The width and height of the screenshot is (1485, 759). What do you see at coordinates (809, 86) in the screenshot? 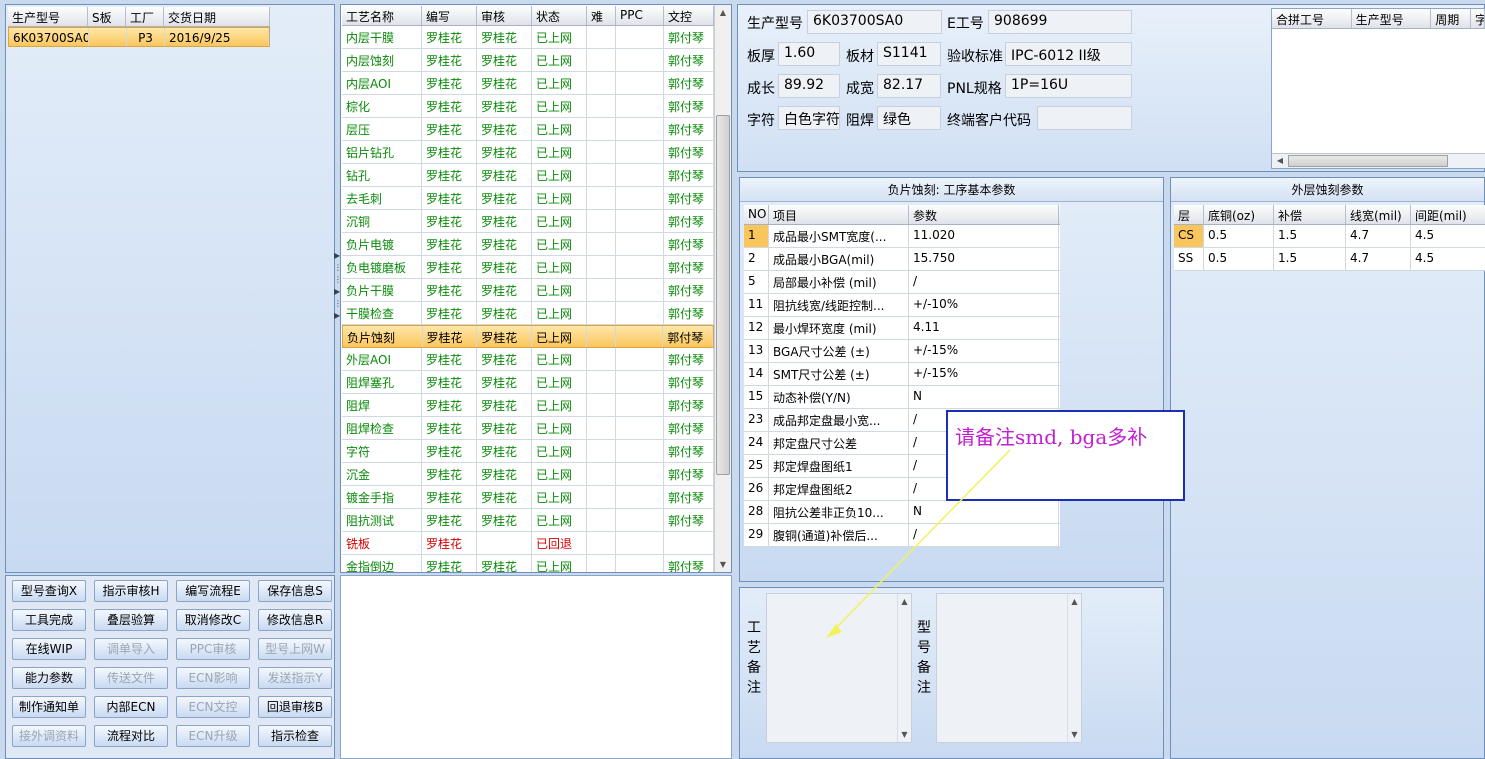
I see `length-field: 89.92` at bounding box center [809, 86].